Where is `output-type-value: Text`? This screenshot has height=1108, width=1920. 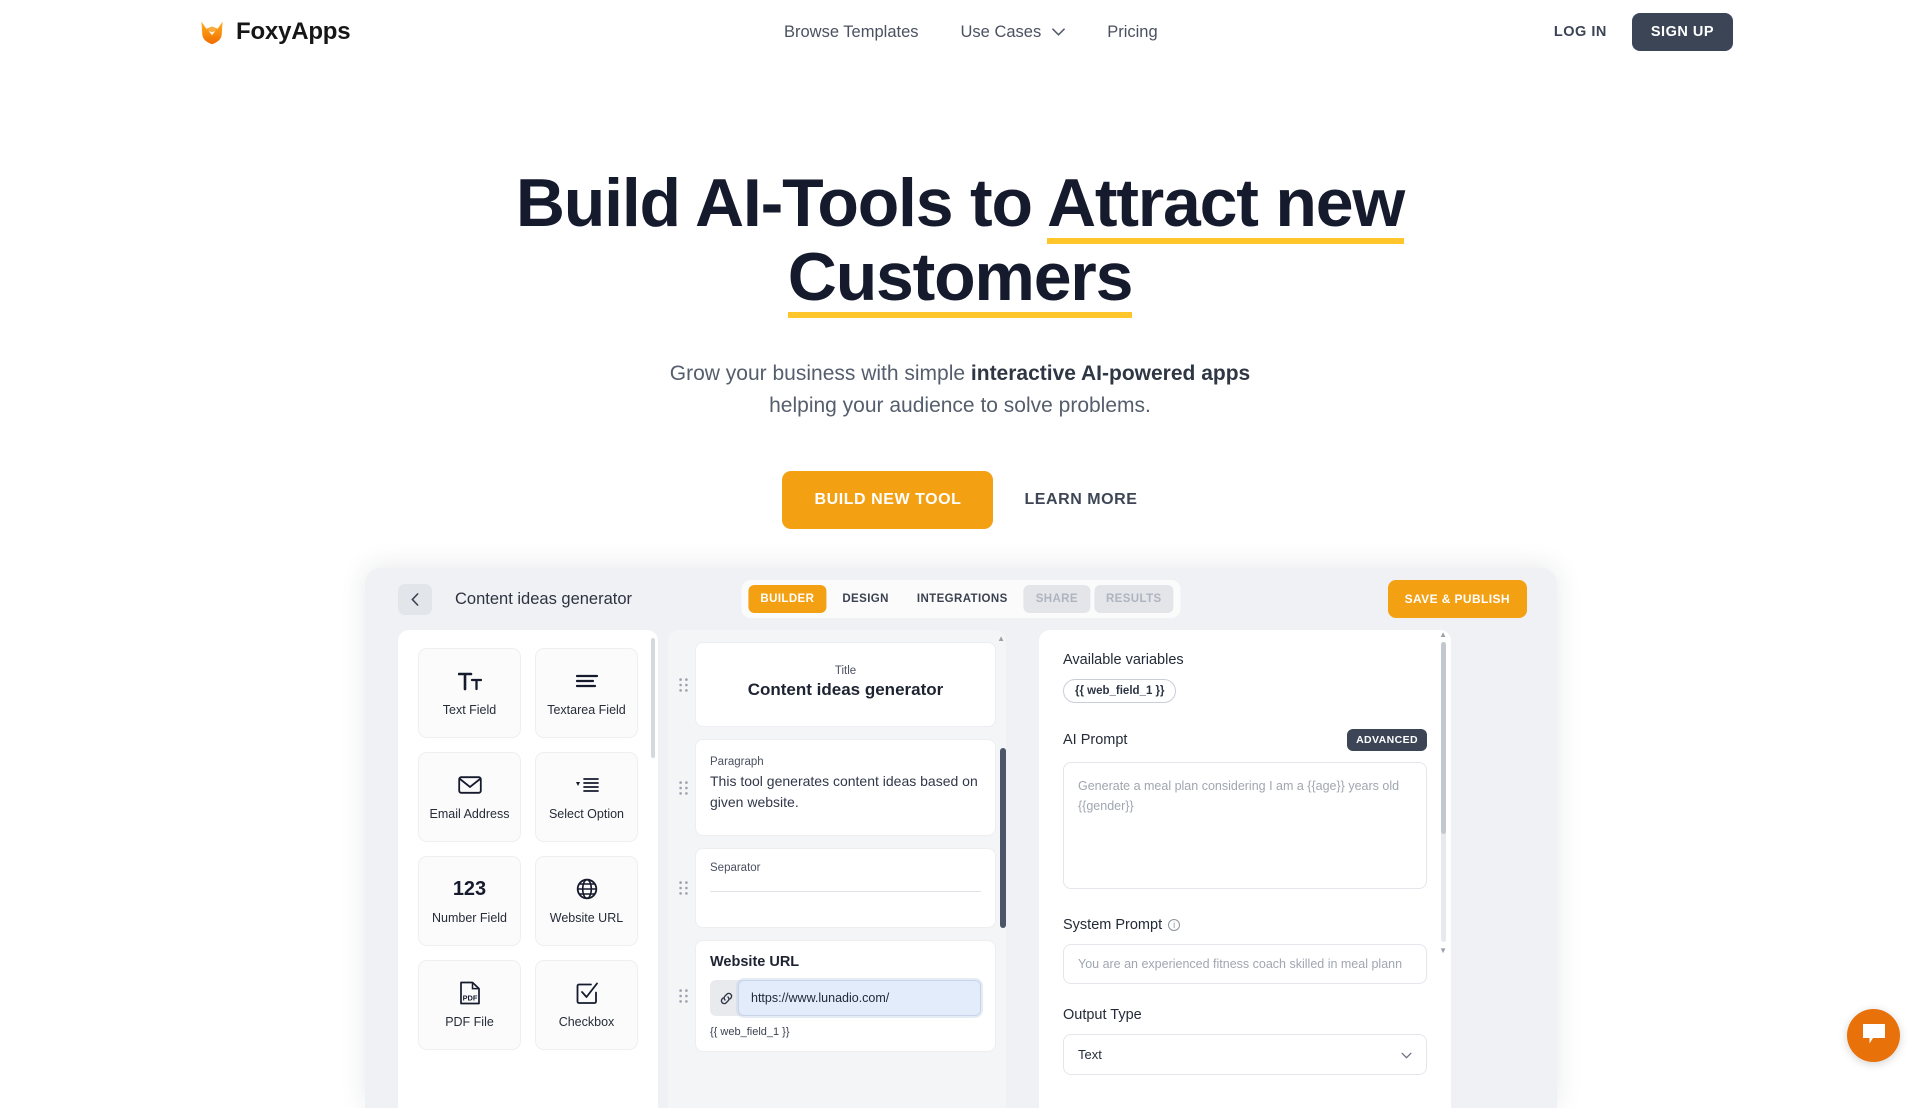
output-type-value: Text is located at coordinates (1090, 1054).